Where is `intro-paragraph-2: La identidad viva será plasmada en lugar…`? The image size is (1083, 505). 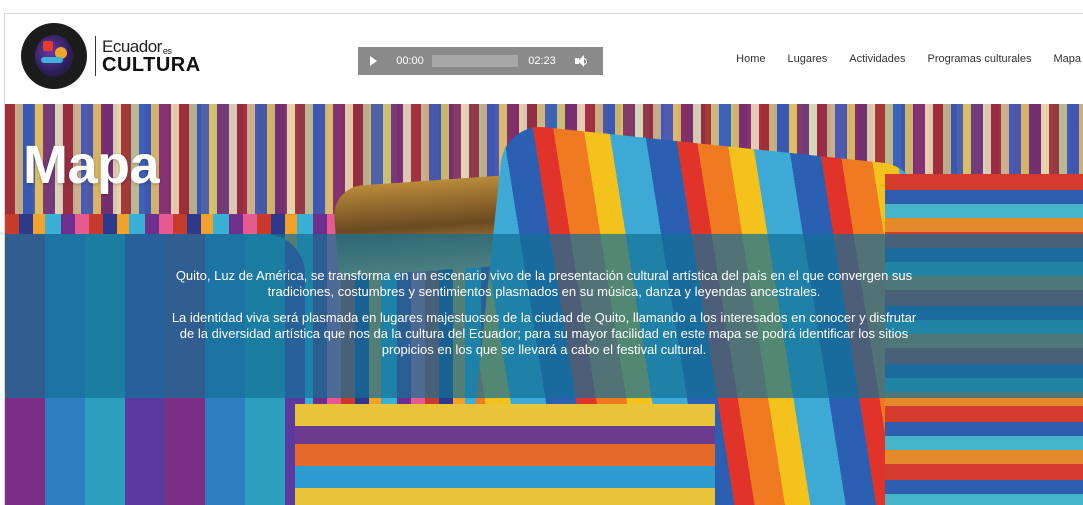
intro-paragraph-2: La identidad viva será plasmada en lugar… is located at coordinates (544, 333).